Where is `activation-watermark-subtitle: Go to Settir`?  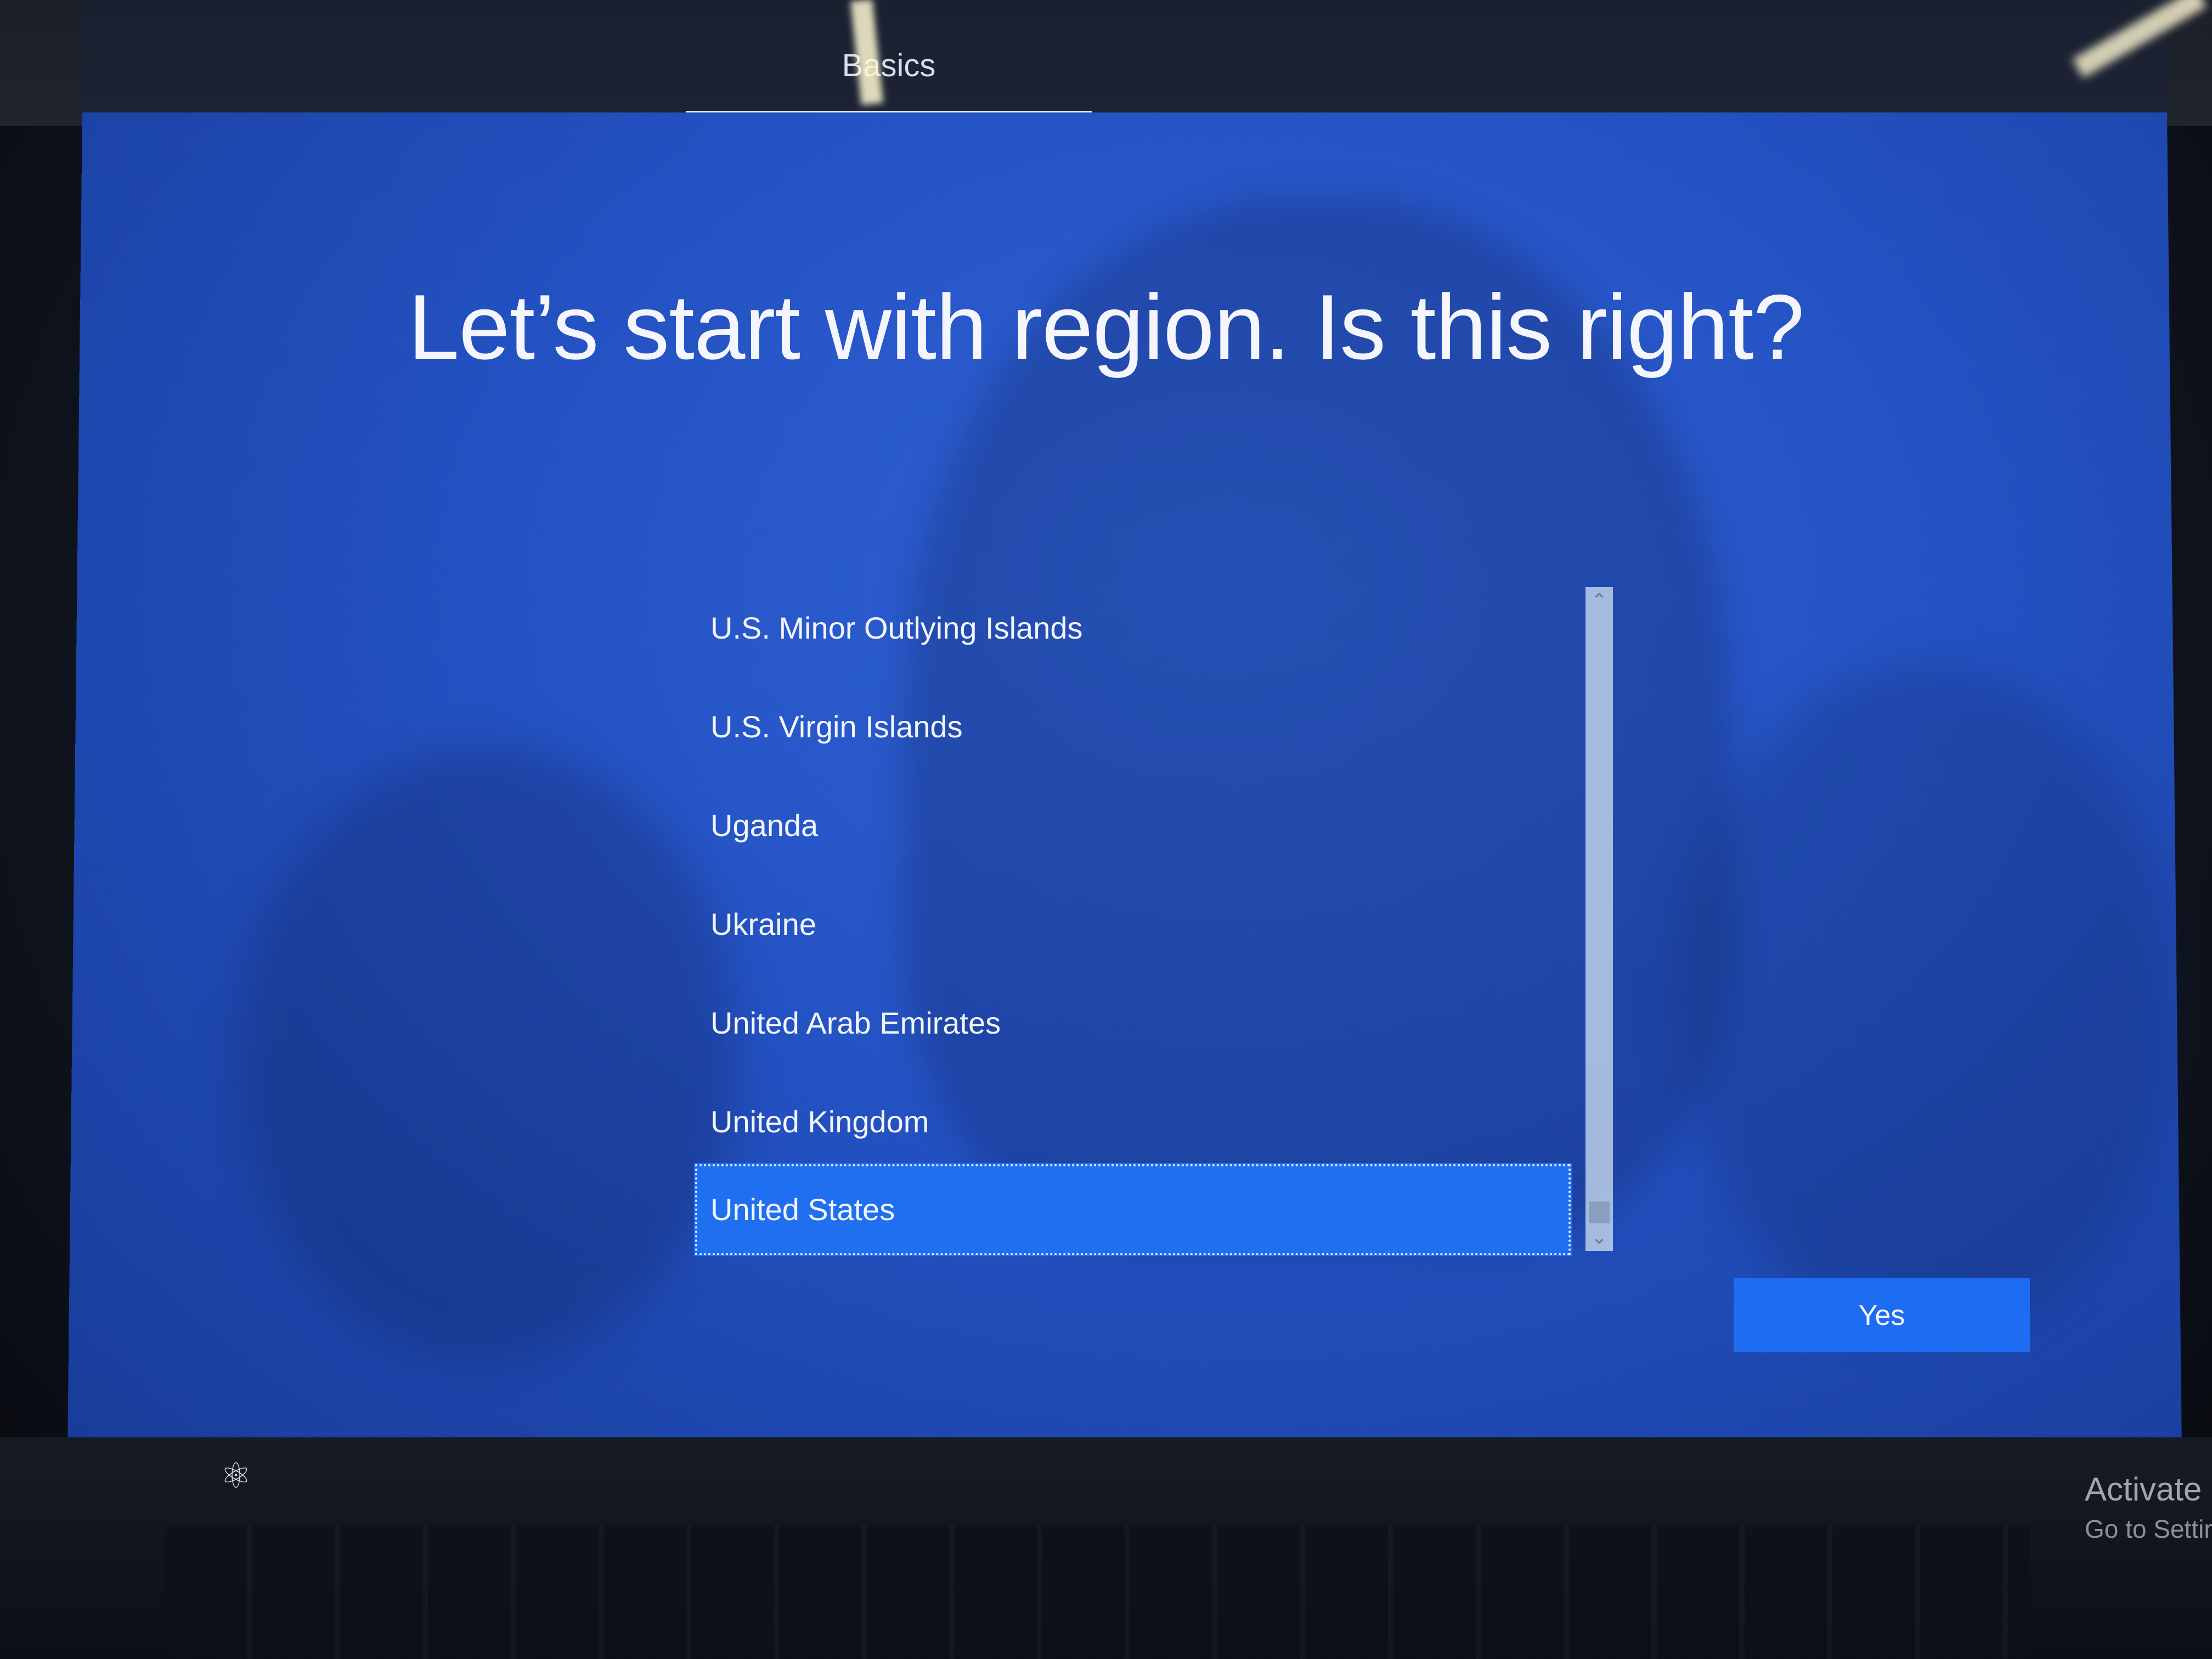 activation-watermark-subtitle: Go to Settir is located at coordinates (2148, 1529).